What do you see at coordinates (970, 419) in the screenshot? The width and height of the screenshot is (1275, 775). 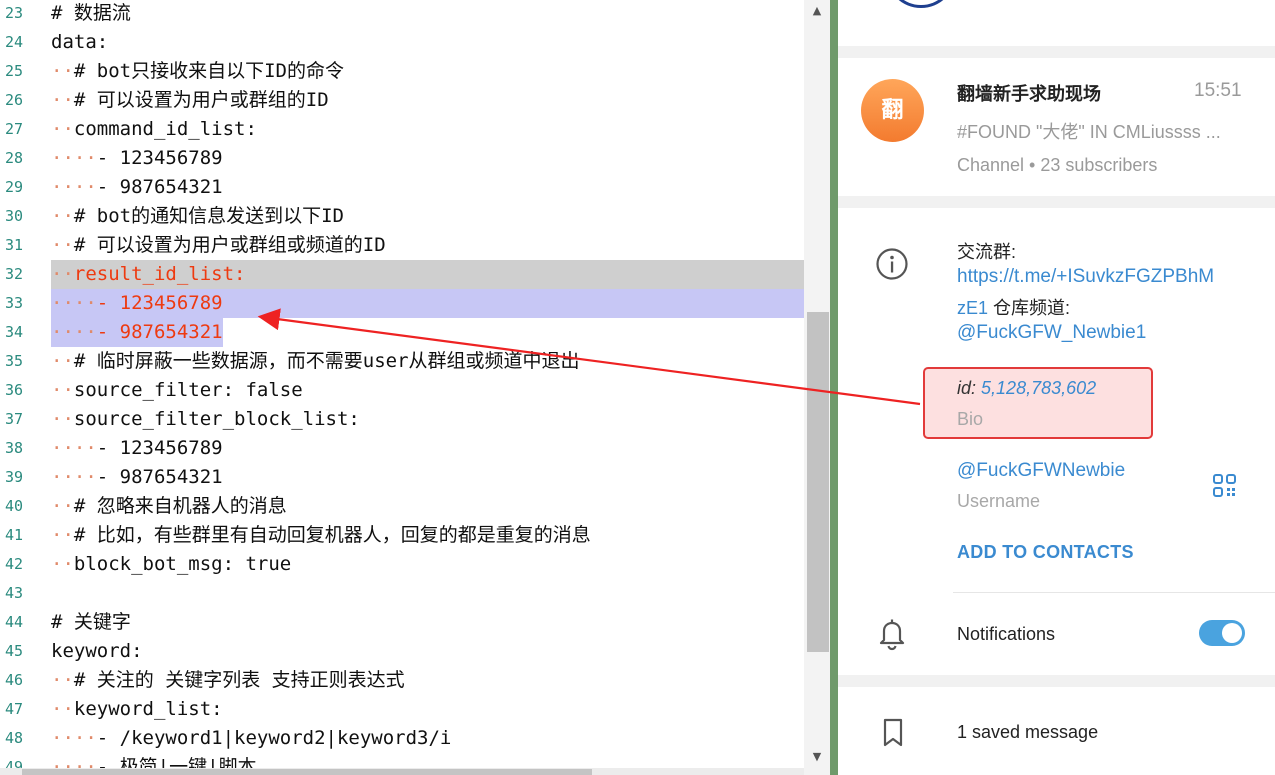 I see `id-caption: Bio` at bounding box center [970, 419].